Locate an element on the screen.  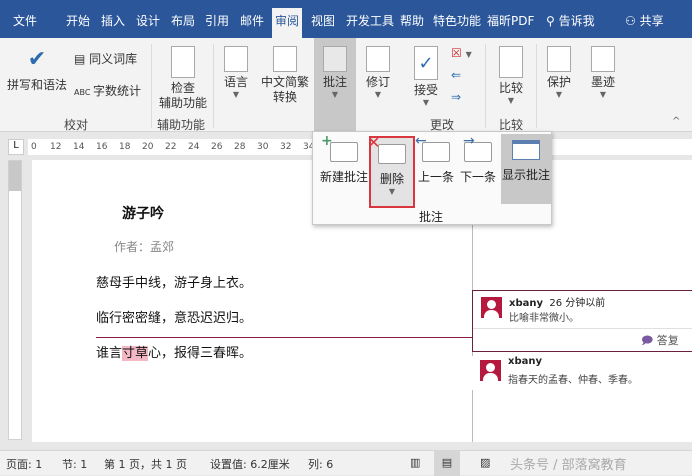
lock-icon is located at coordinates (559, 59).